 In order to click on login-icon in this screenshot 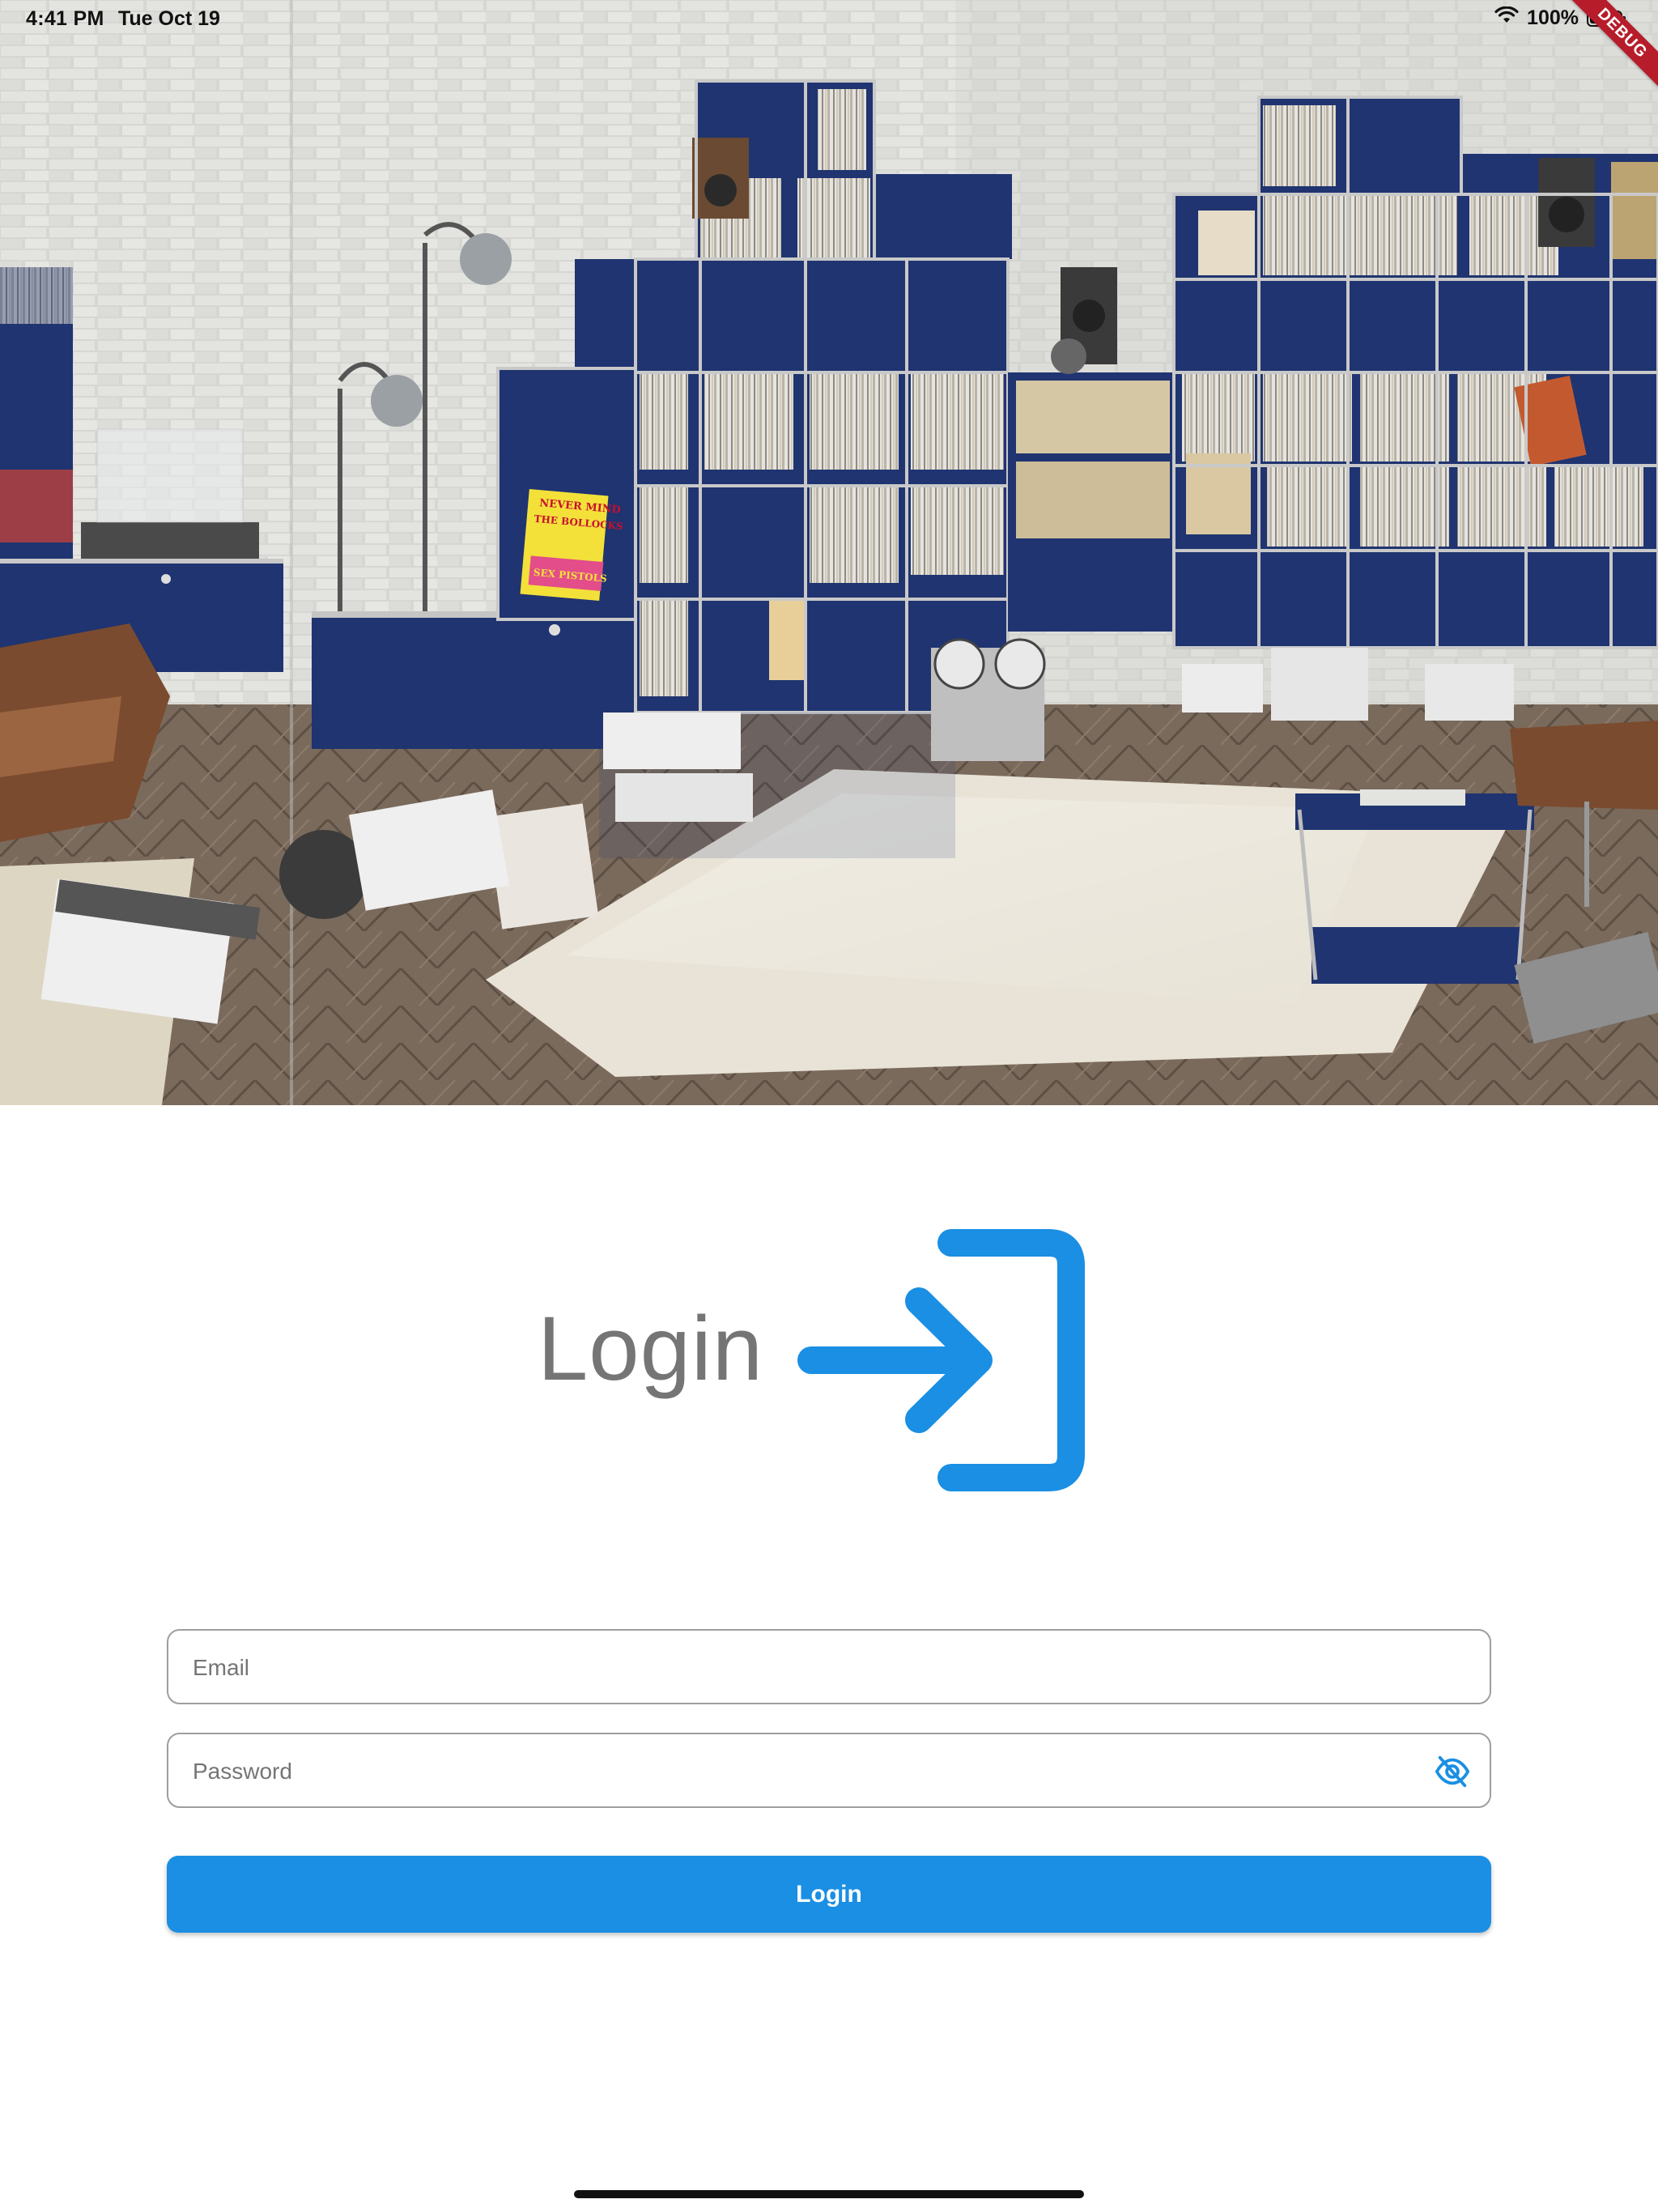, I will do `click(948, 1361)`.